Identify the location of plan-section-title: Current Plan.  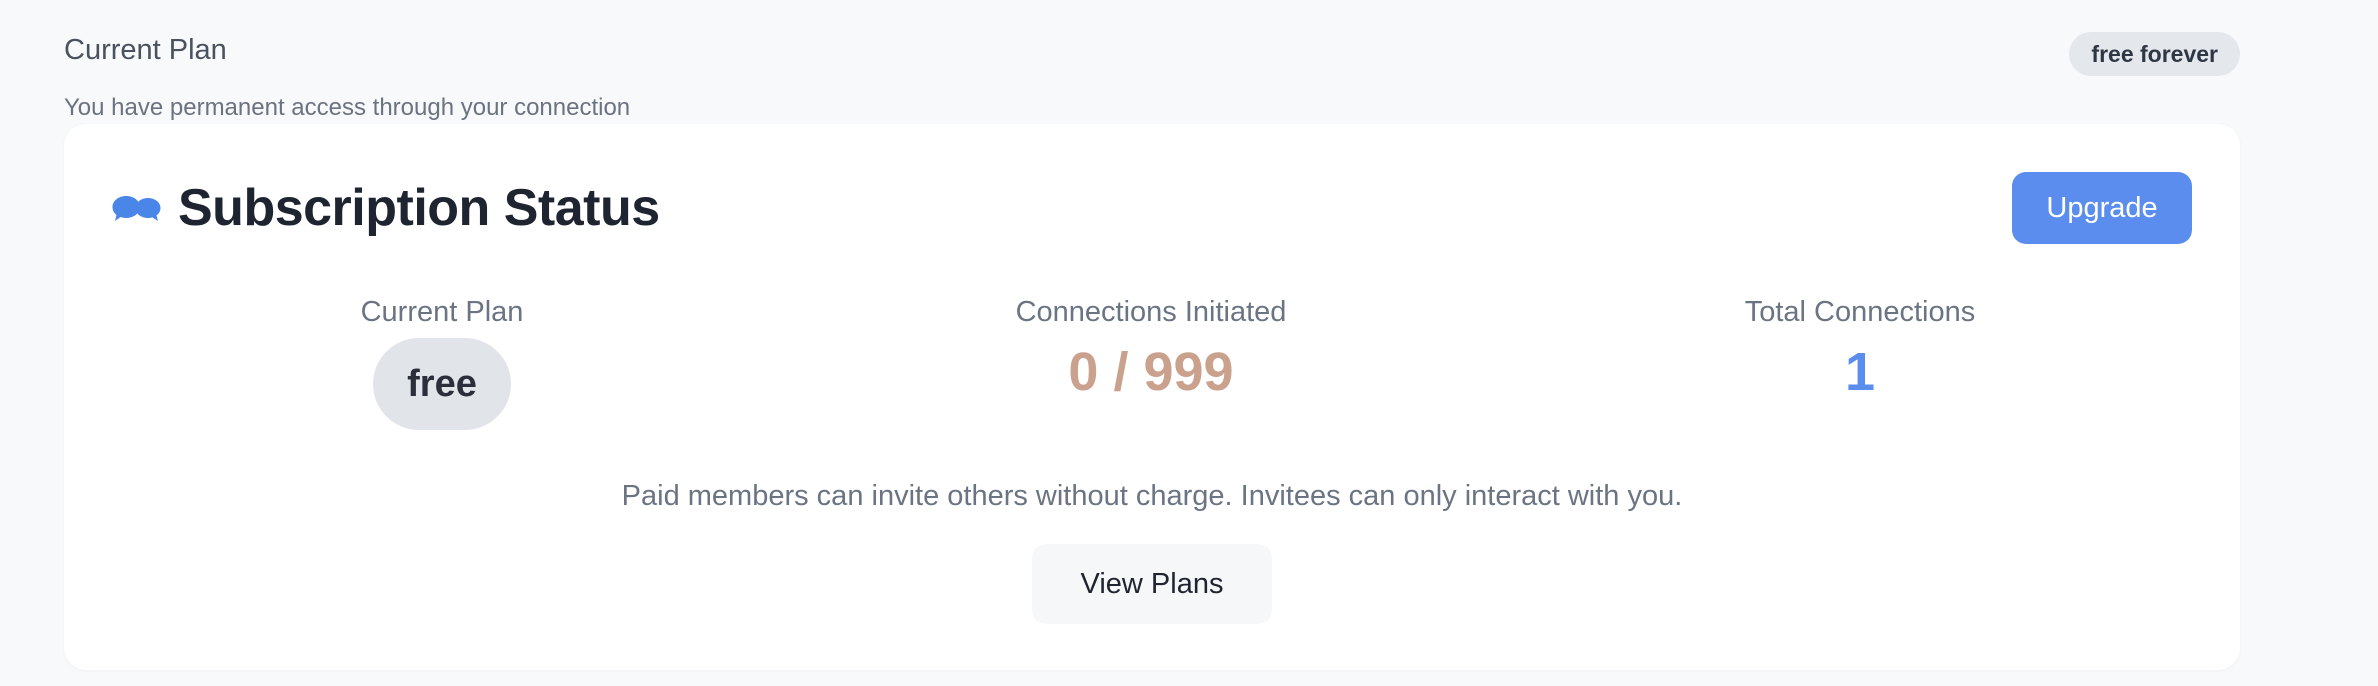
(145, 50).